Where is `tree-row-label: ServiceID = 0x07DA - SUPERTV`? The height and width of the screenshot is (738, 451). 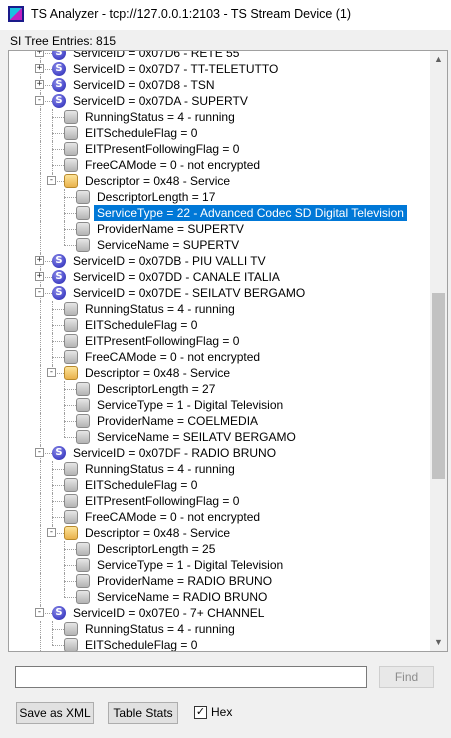 tree-row-label: ServiceID = 0x07DA - SUPERTV is located at coordinates (160, 101).